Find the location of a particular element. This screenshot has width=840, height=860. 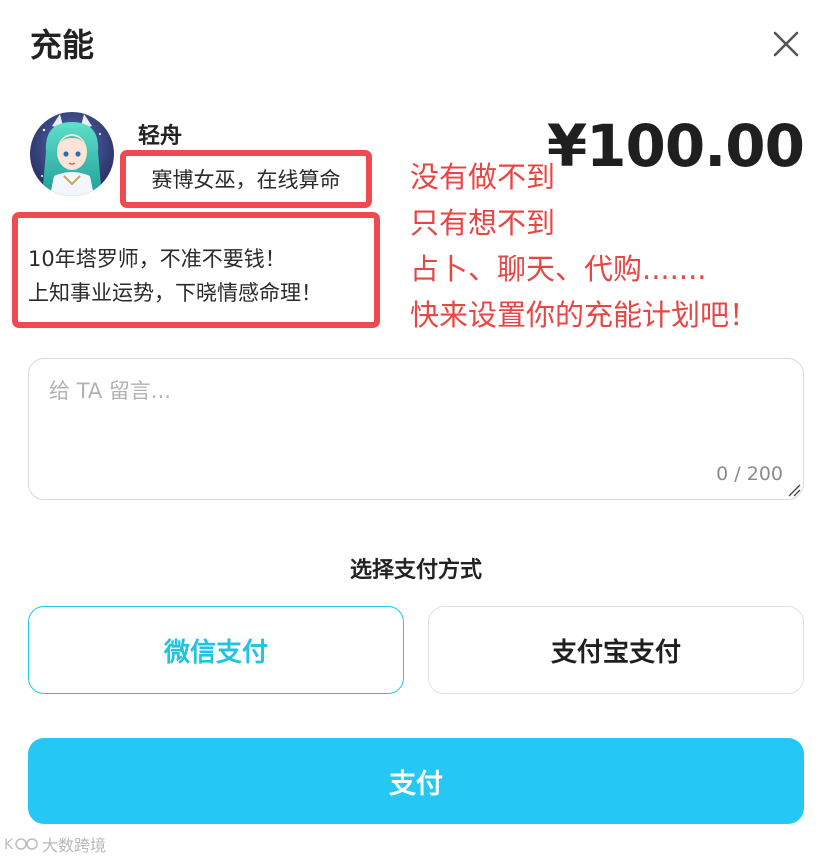

profile-name: 轻舟 is located at coordinates (160, 136).